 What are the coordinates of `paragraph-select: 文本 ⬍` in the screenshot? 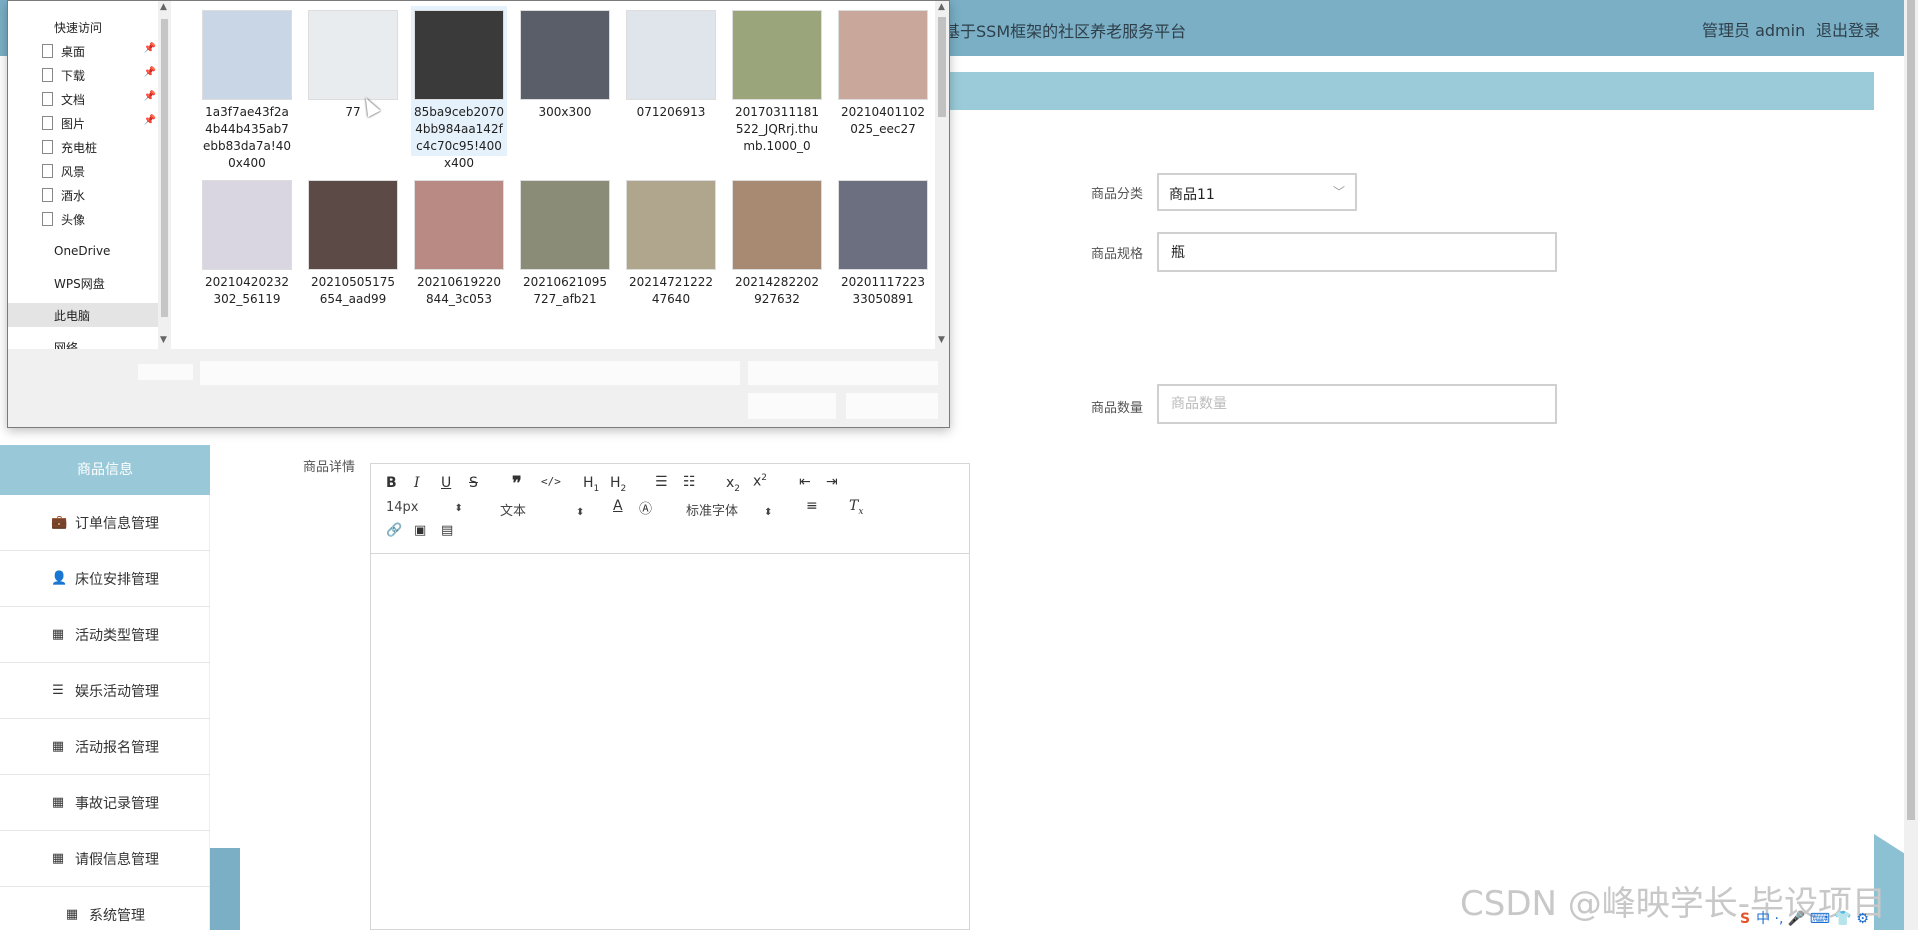 It's located at (542, 509).